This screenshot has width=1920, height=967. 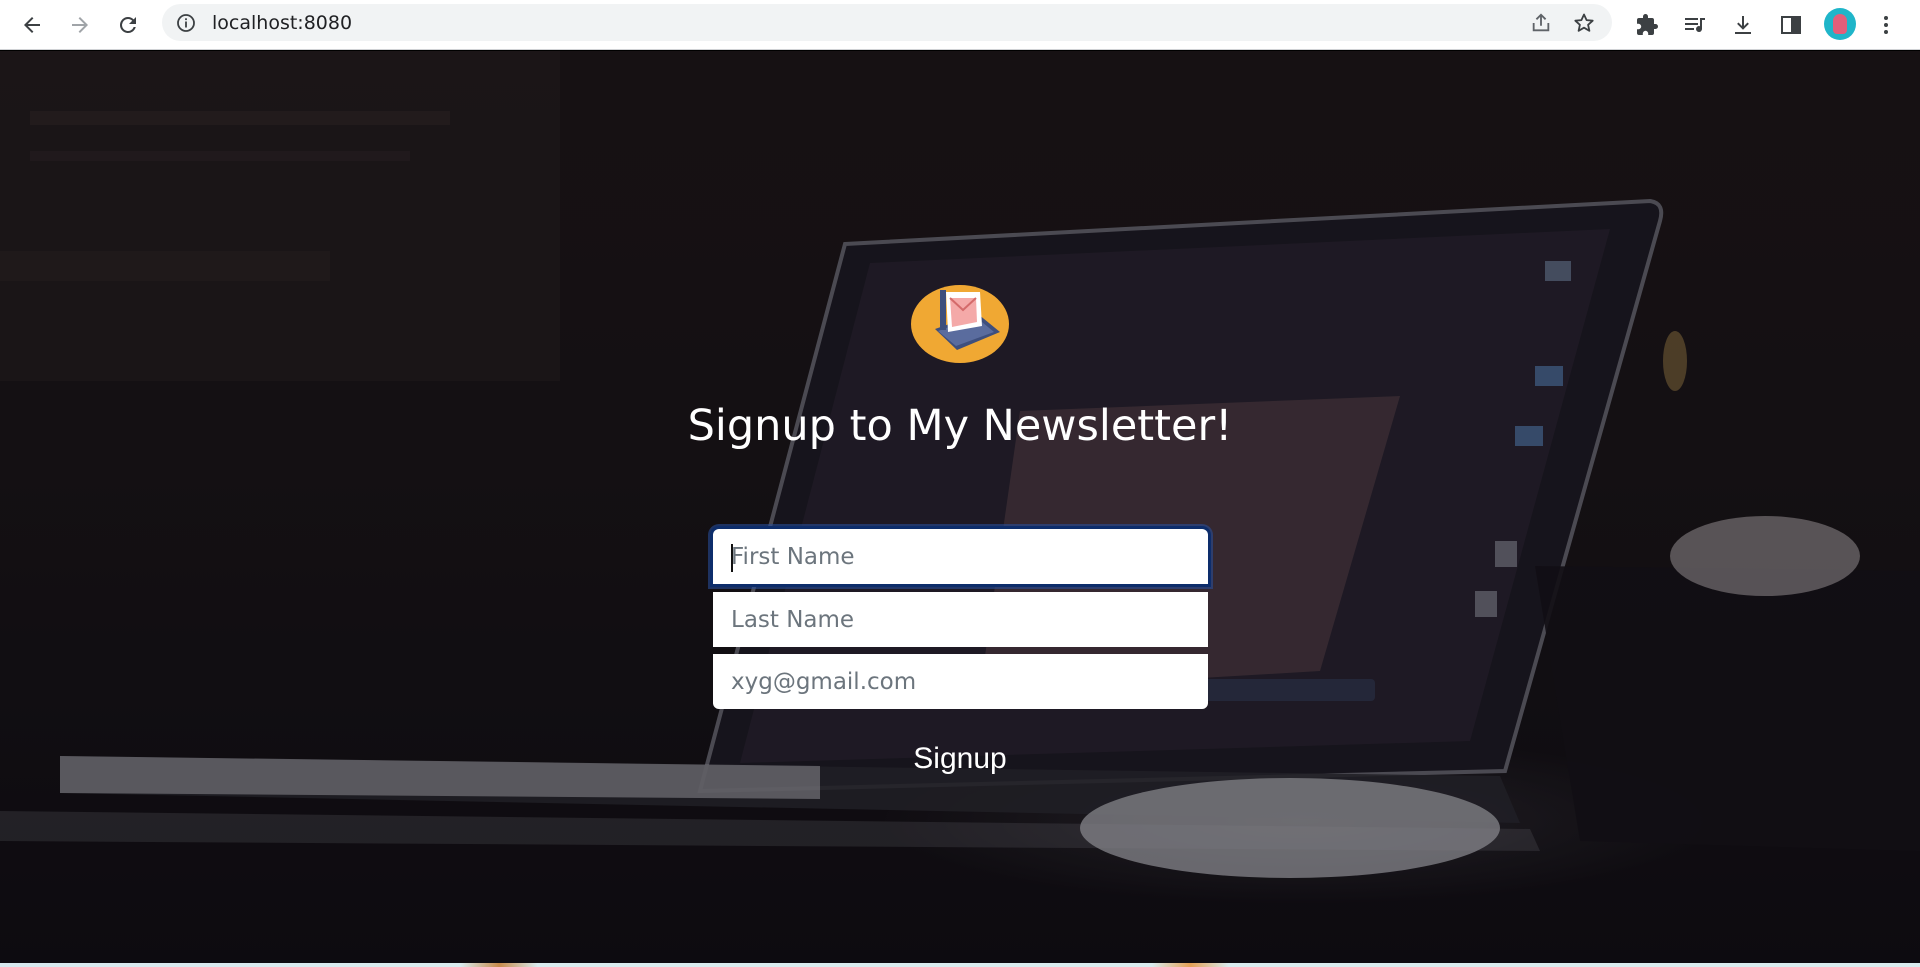 I want to click on info-icon, so click(x=186, y=23).